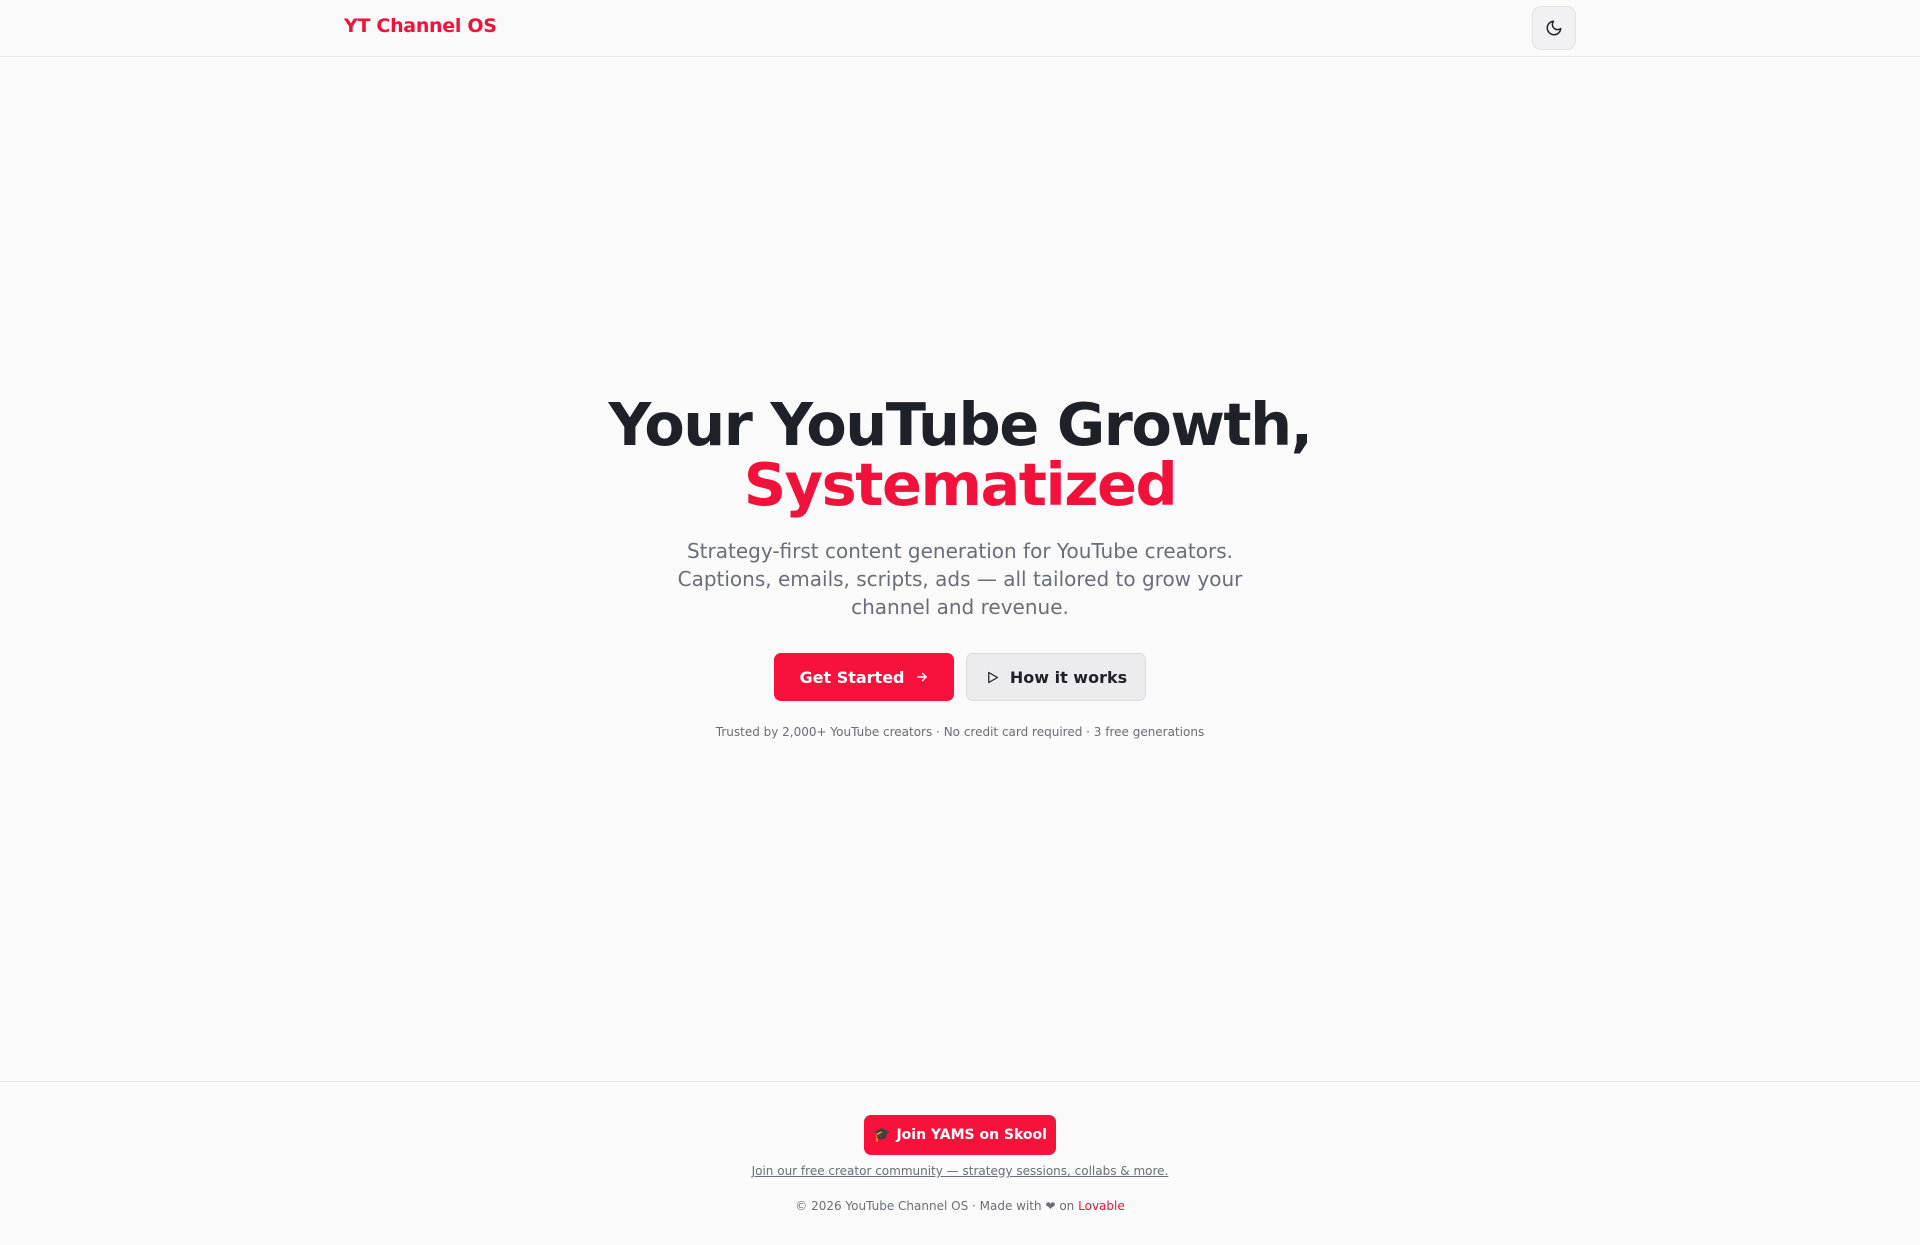  What do you see at coordinates (852, 677) in the screenshot?
I see `get-started-label: Get Started` at bounding box center [852, 677].